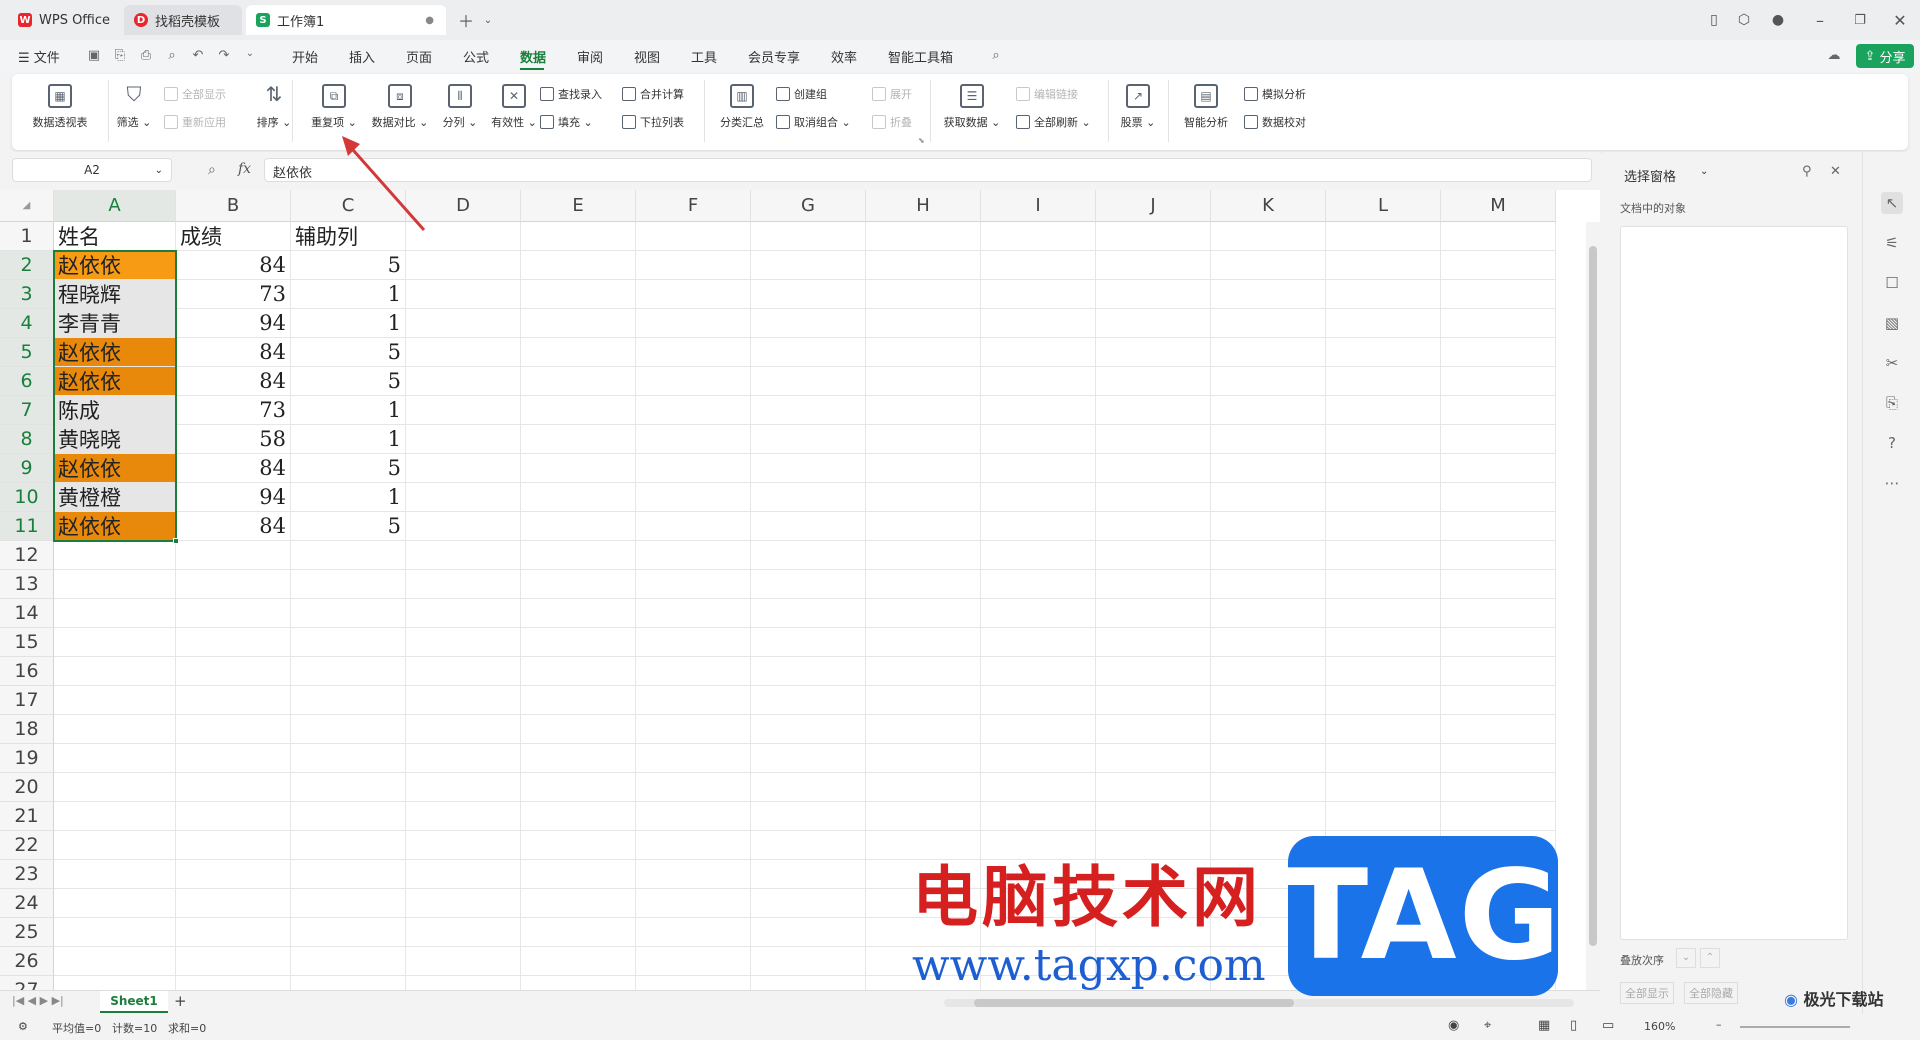 The width and height of the screenshot is (1920, 1040). What do you see at coordinates (348, 497) in the screenshot?
I see `cell-c10: 1` at bounding box center [348, 497].